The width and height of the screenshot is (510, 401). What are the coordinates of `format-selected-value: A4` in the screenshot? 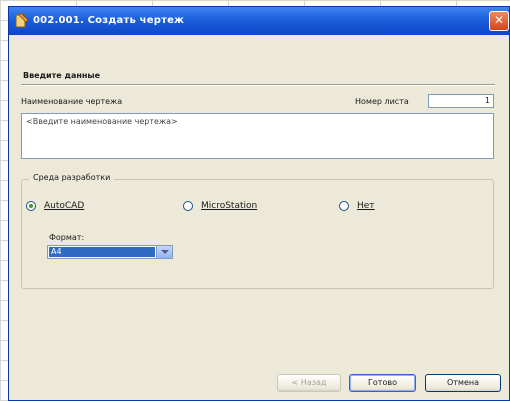 It's located at (102, 252).